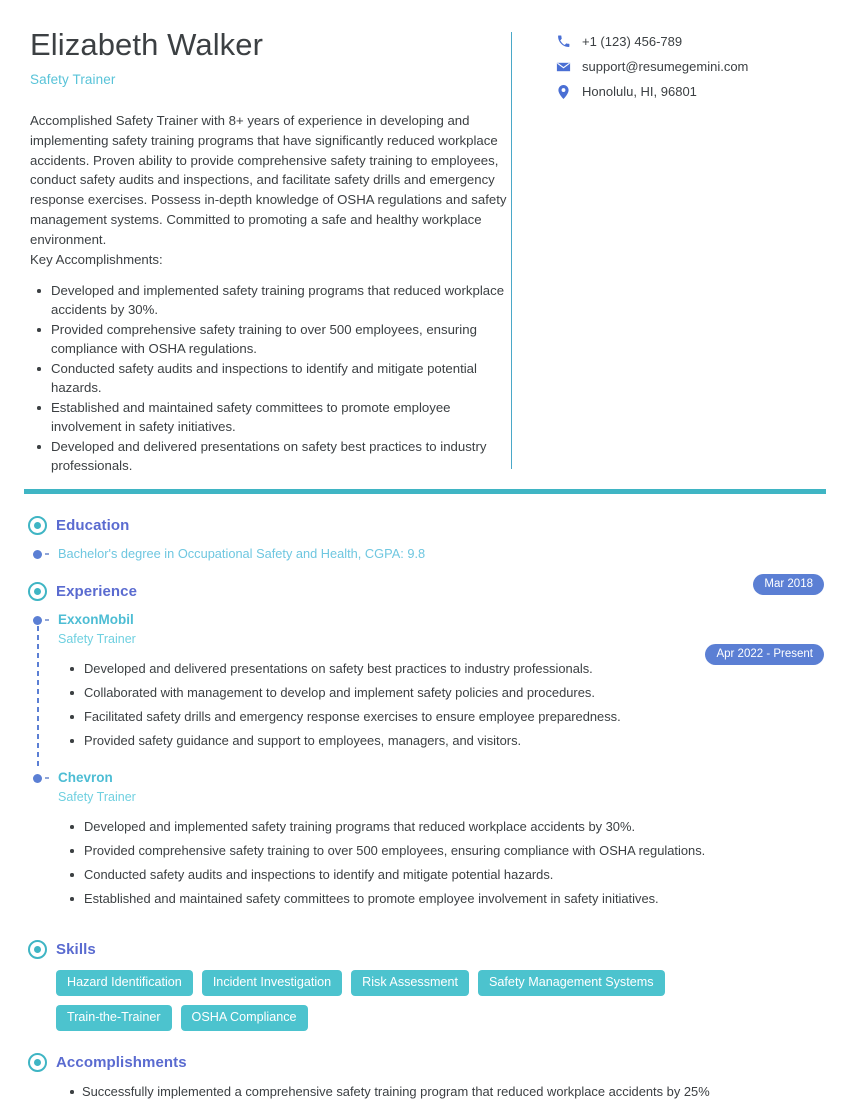  I want to click on section-divider-bar, so click(425, 491).